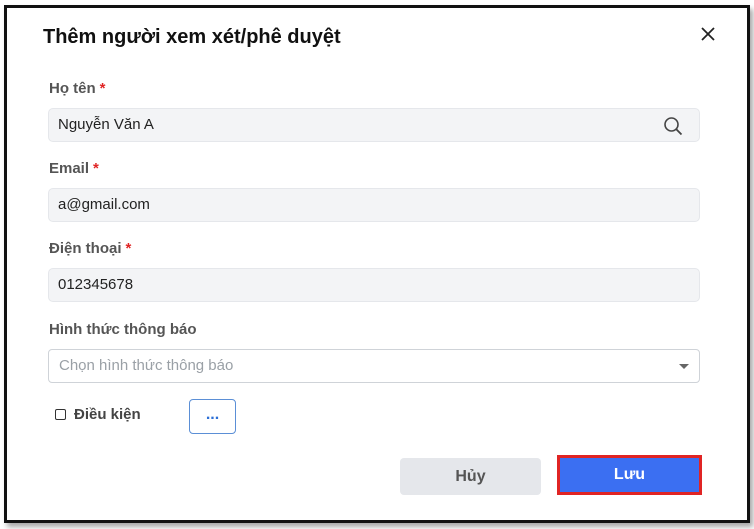 Image resolution: width=754 pixels, height=529 pixels. I want to click on dialog-title: Thêm người xem xét/phê duyệt, so click(192, 37).